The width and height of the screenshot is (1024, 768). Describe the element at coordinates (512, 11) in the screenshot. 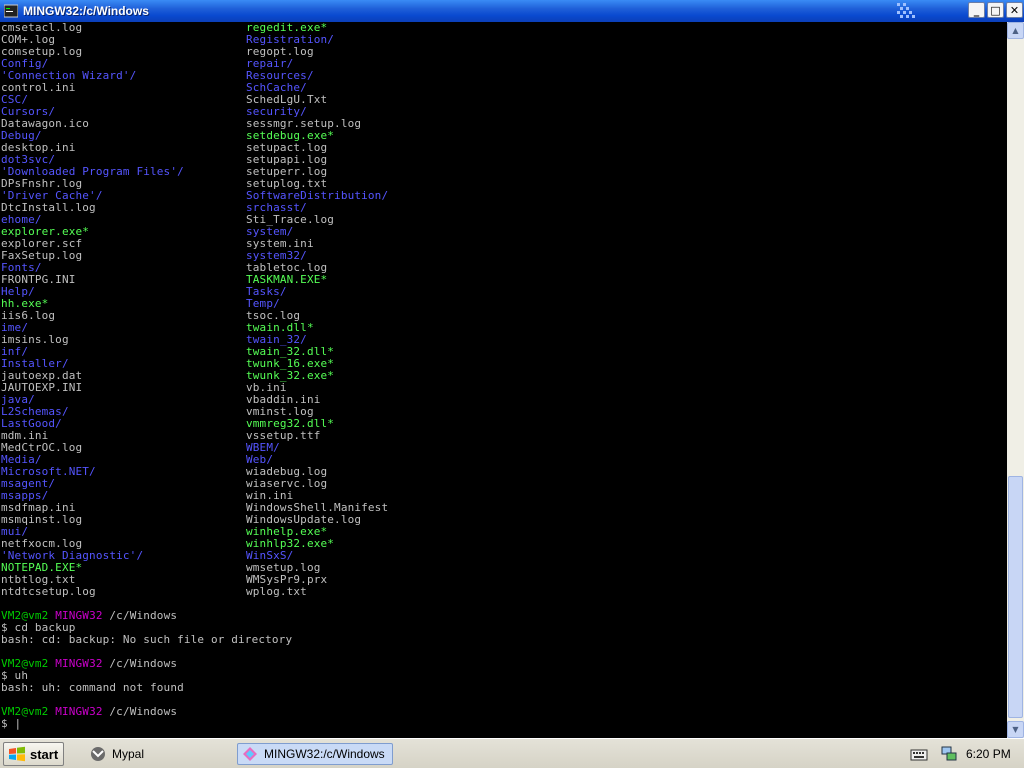

I see `window-titlebar: MINGW32:/c/Windows _ □ ✕` at that location.